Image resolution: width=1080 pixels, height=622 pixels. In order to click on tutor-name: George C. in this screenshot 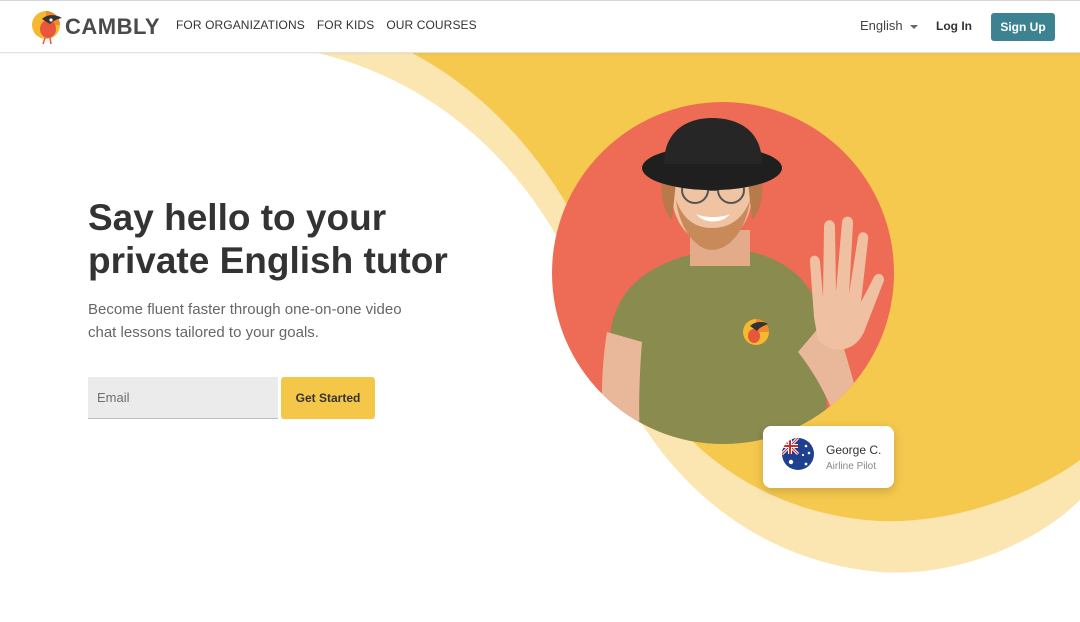, I will do `click(854, 450)`.